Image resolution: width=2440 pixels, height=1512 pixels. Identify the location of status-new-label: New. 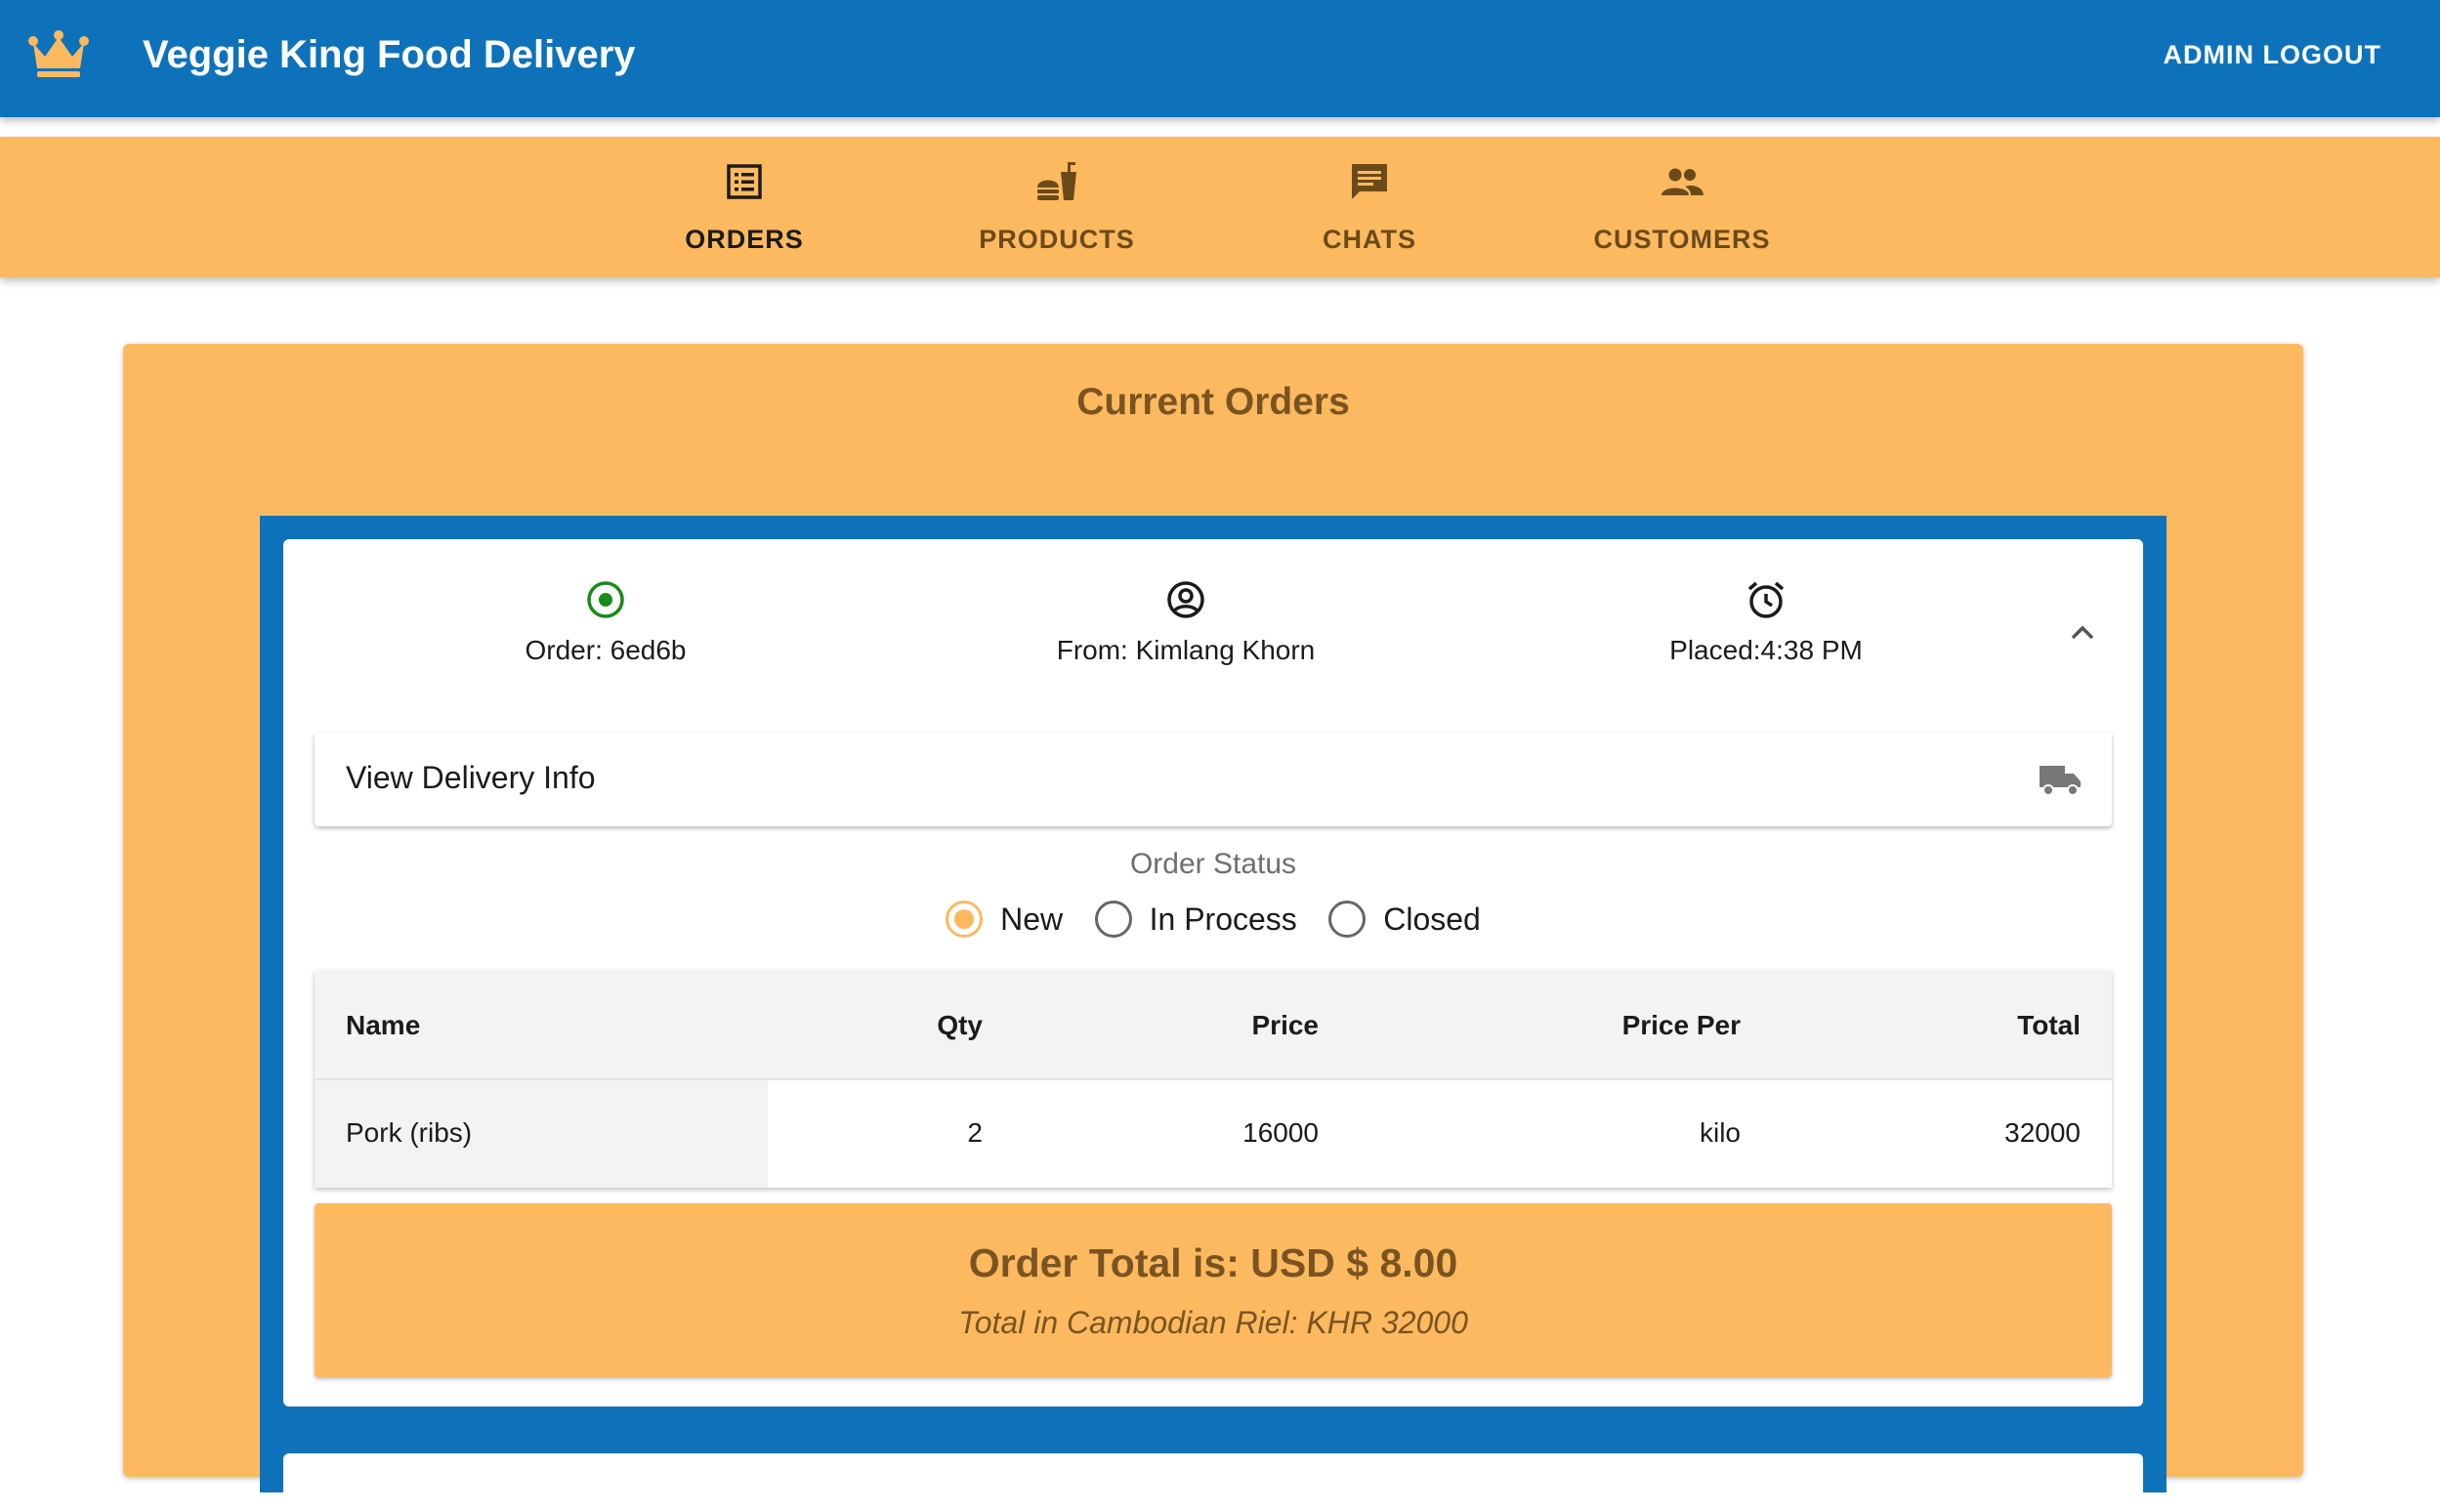
(1032, 919).